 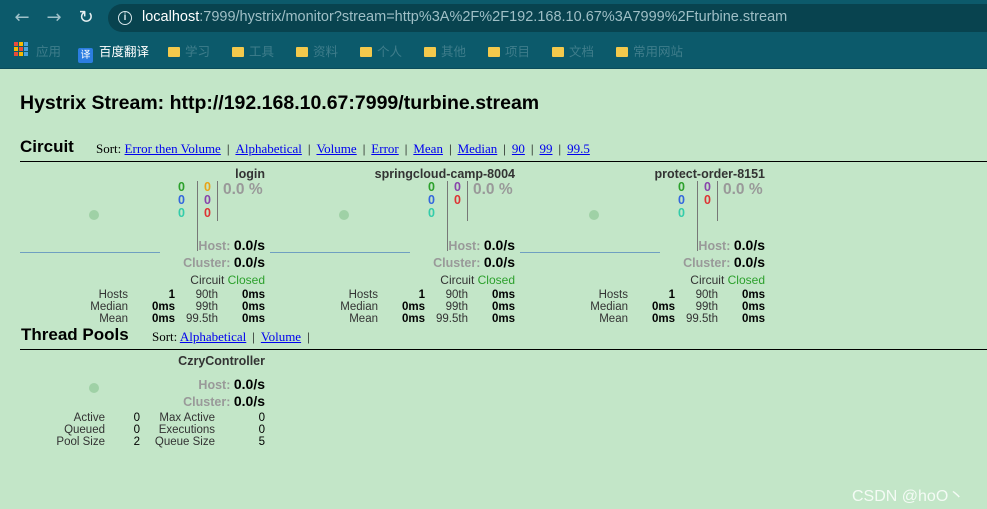 I want to click on sort-error-then-volume: Error then Volume, so click(x=173, y=148).